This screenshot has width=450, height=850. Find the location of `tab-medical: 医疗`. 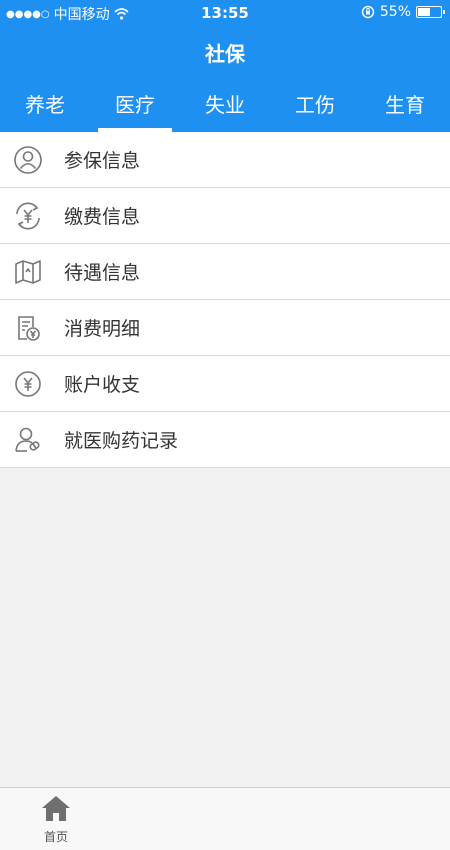

tab-medical: 医疗 is located at coordinates (135, 107).